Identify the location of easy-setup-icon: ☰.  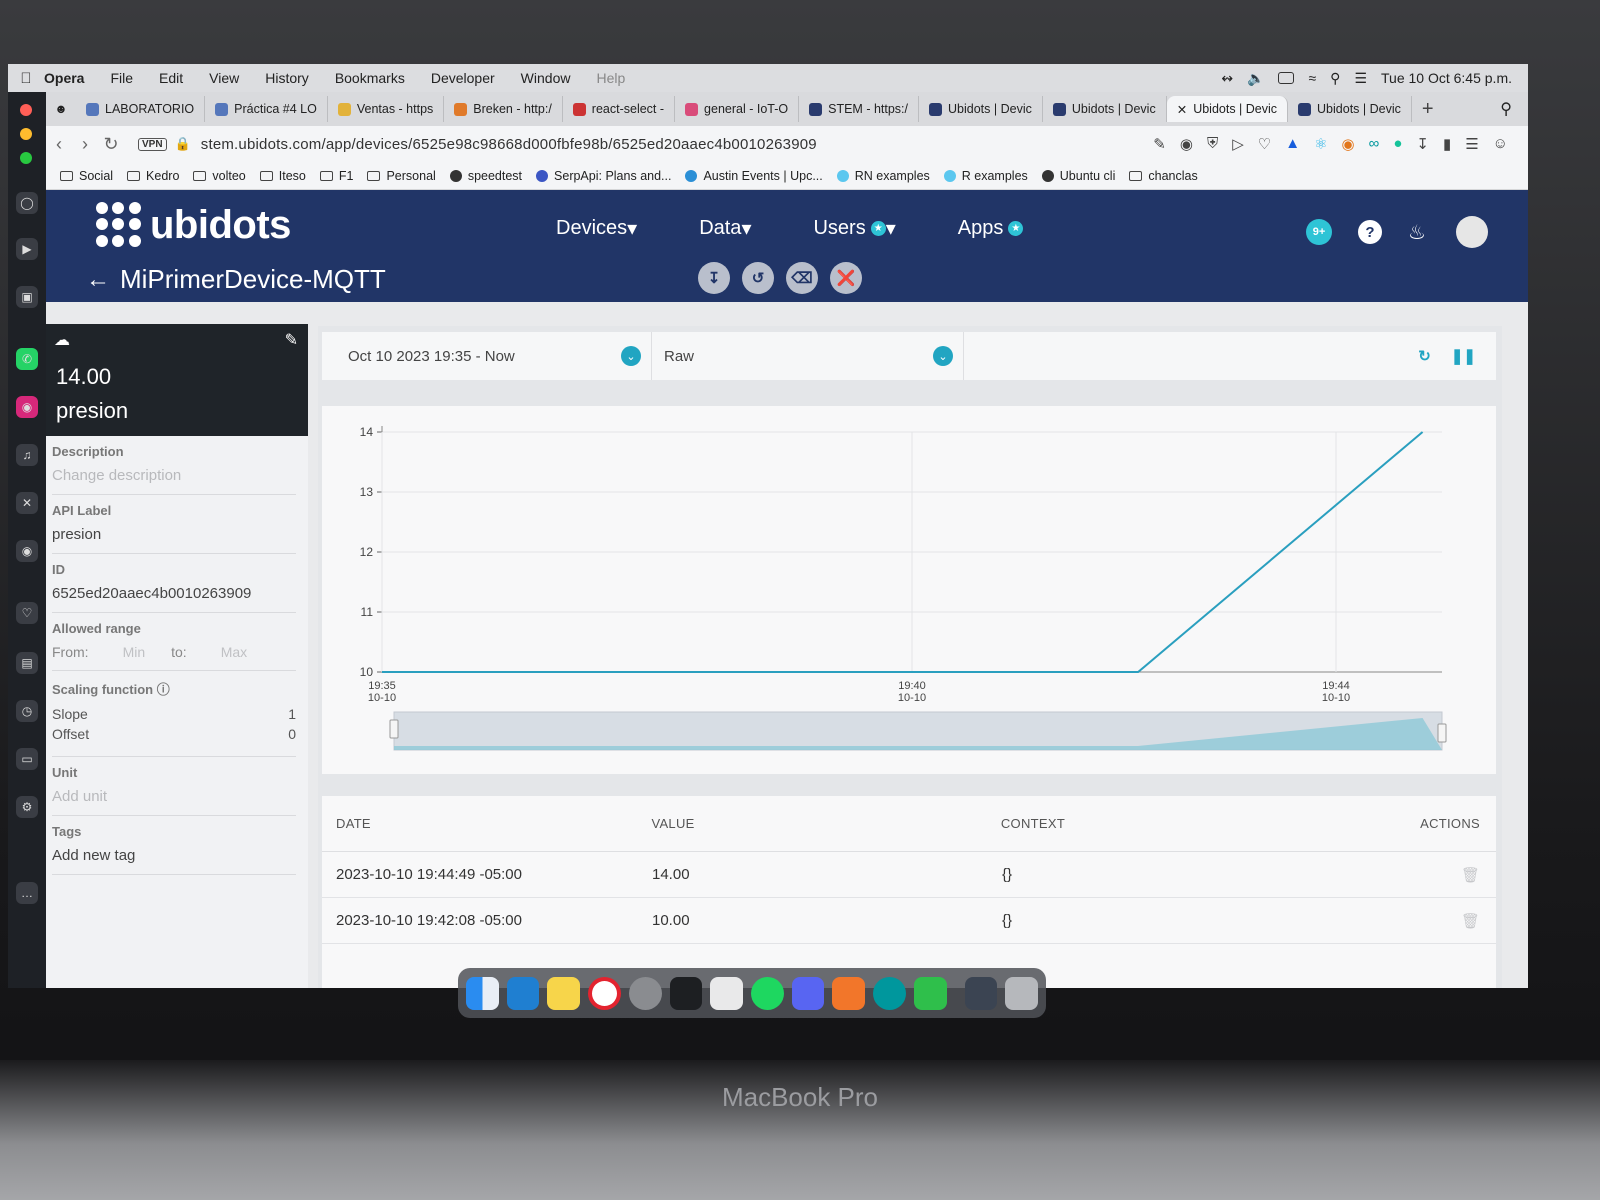
(1471, 144).